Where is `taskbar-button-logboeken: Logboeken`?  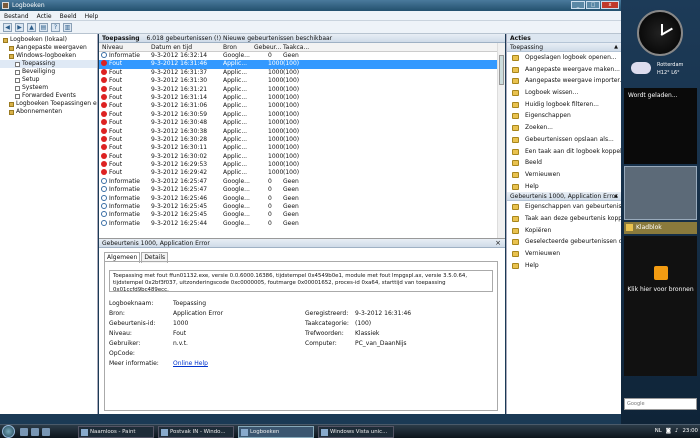 taskbar-button-logboeken: Logboeken is located at coordinates (276, 432).